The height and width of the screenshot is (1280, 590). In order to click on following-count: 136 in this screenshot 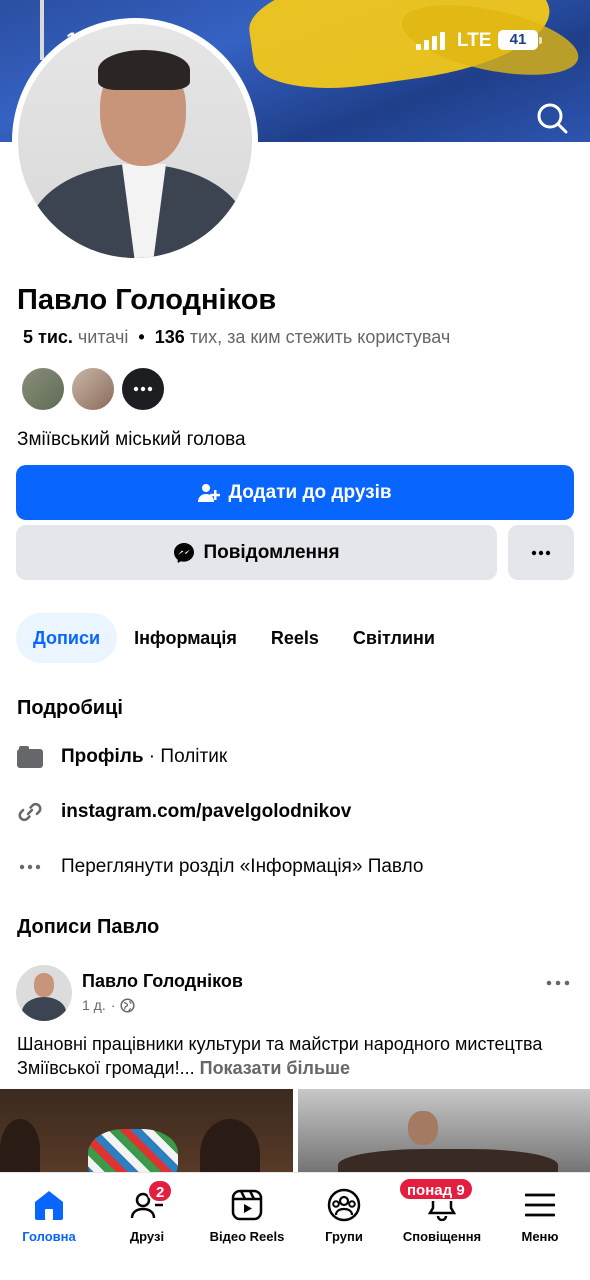, I will do `click(170, 337)`.